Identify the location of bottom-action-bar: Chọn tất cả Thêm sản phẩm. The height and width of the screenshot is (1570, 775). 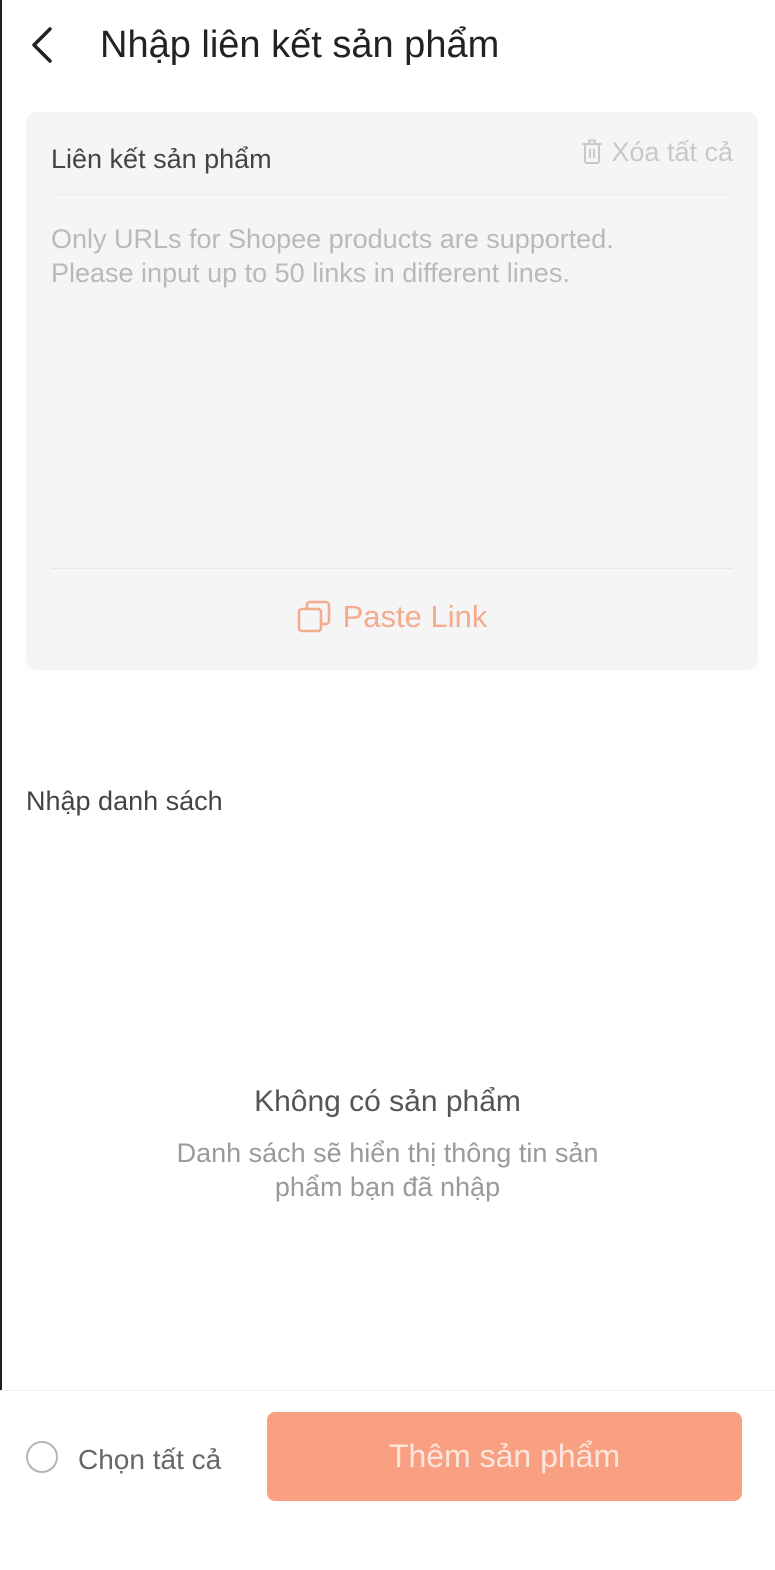
(387, 1480).